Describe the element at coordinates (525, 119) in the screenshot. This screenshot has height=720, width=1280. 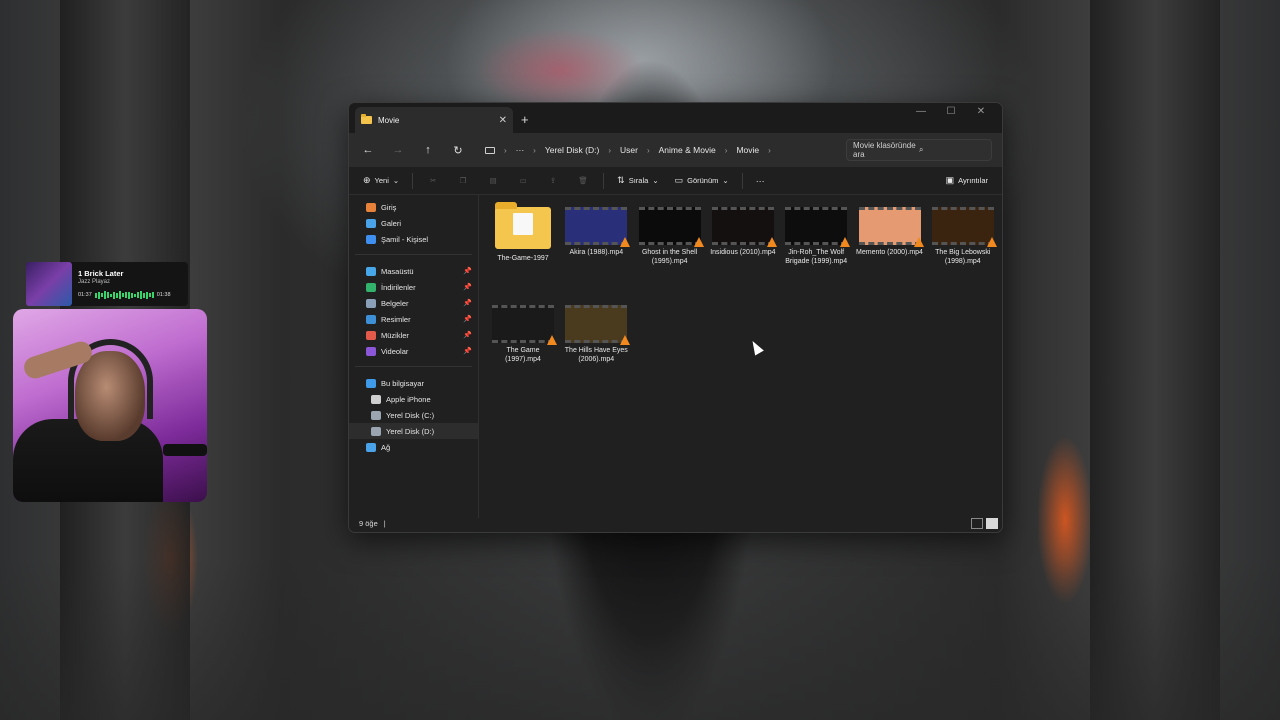
I see `new-tab-button: +` at that location.